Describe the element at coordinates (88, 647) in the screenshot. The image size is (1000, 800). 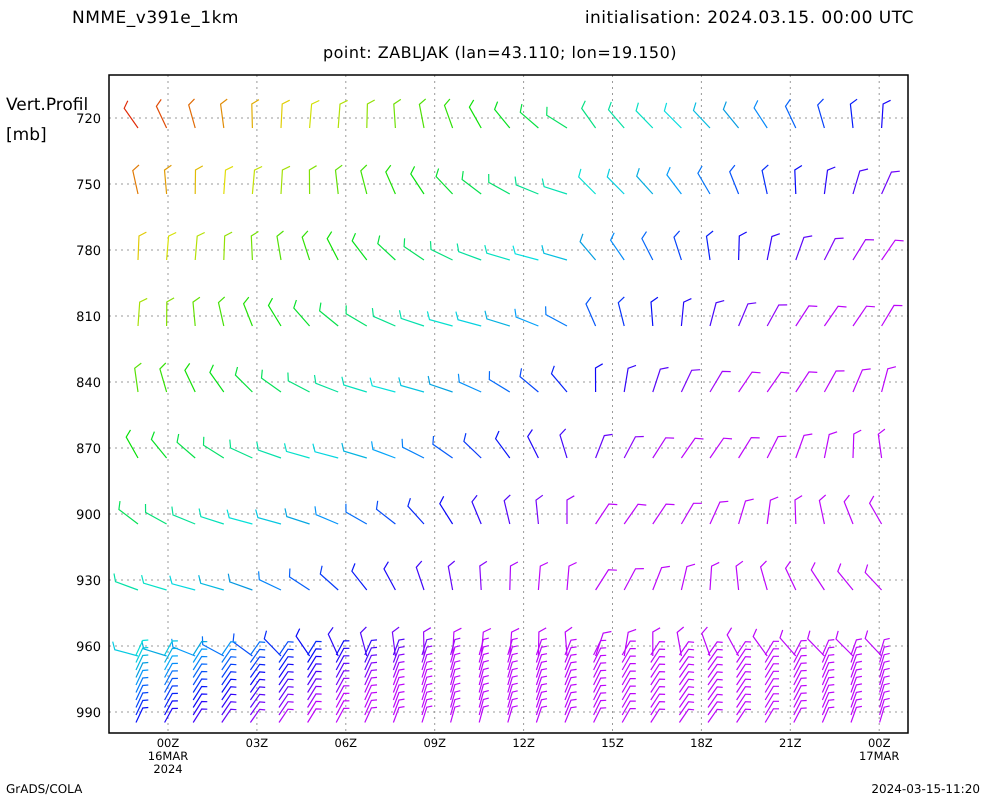
I see `y-tick-label: 960` at that location.